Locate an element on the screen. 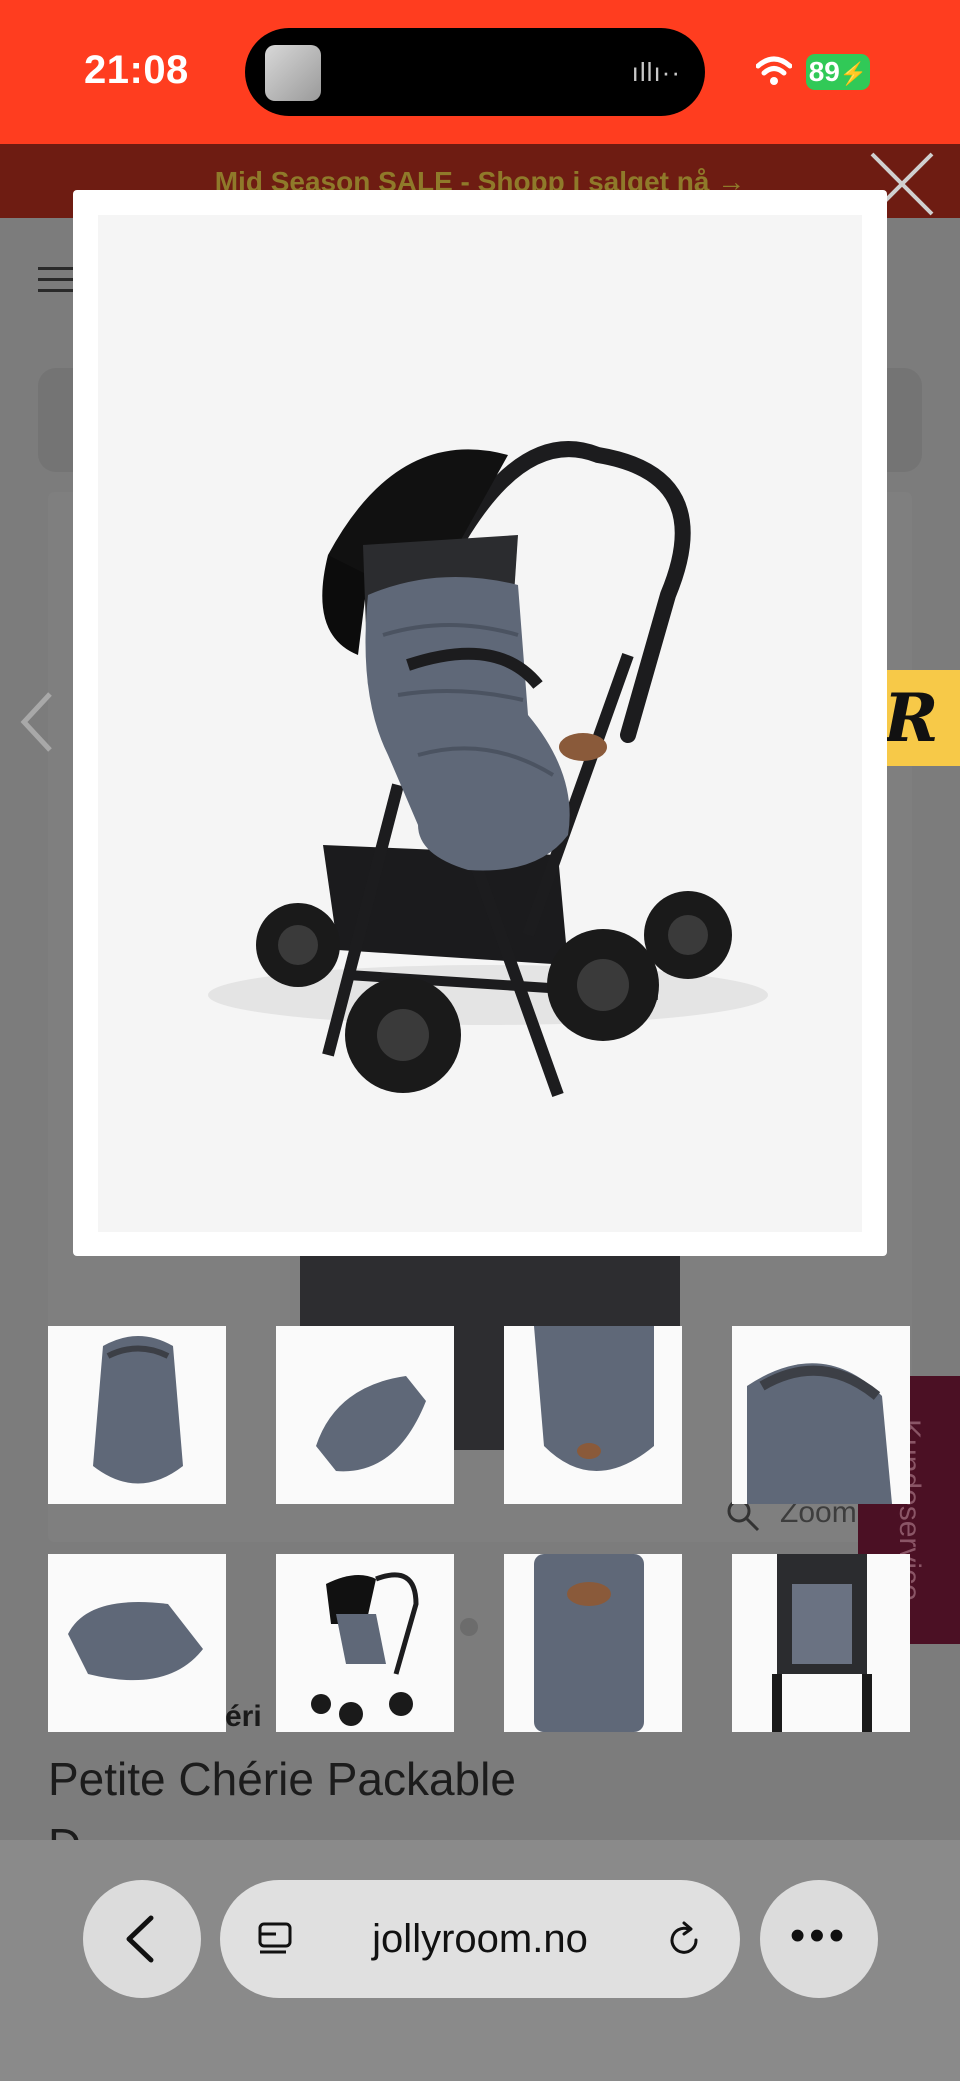 Image resolution: width=960 pixels, height=2081 pixels. url-text: jollyroom.no is located at coordinates (480, 1939).